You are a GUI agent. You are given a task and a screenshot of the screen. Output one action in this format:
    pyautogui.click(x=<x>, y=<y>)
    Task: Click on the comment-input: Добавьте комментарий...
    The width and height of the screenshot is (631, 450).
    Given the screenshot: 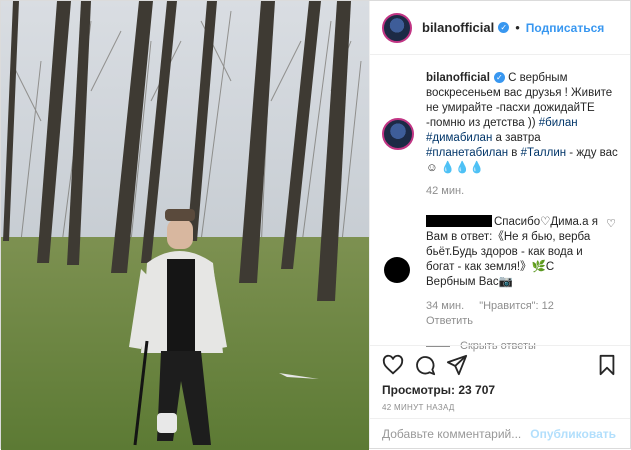 What is the action you would take?
    pyautogui.click(x=451, y=434)
    